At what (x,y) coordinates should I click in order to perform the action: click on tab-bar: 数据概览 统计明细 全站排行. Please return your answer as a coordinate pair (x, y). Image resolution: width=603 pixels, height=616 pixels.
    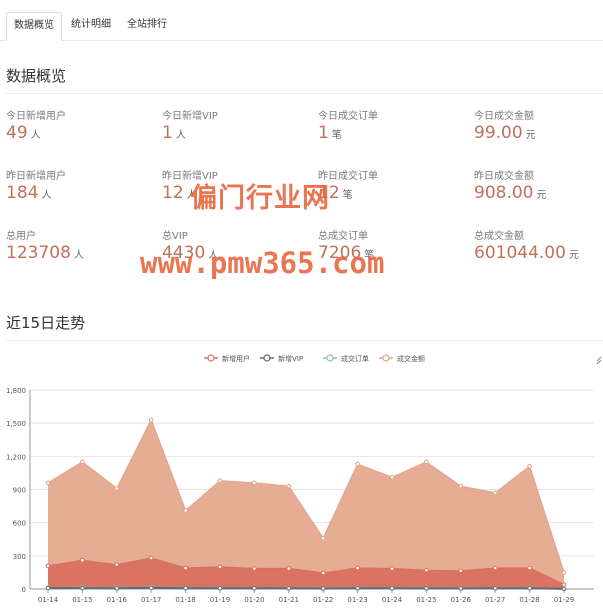
    Looking at the image, I should click on (301, 20).